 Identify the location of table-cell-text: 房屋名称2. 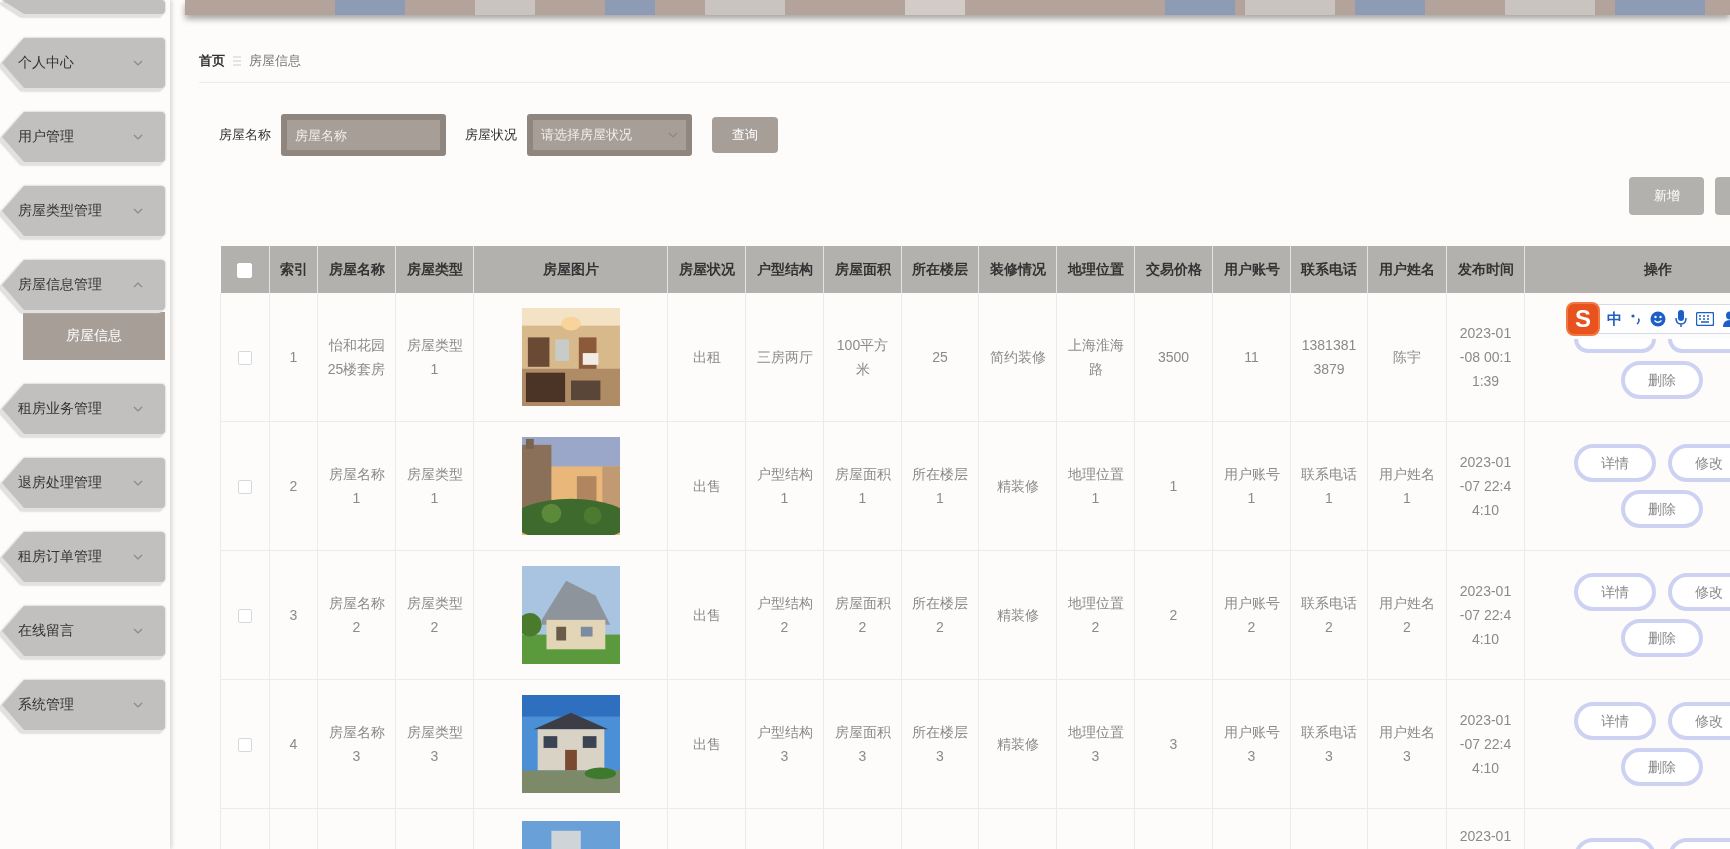
(356, 615).